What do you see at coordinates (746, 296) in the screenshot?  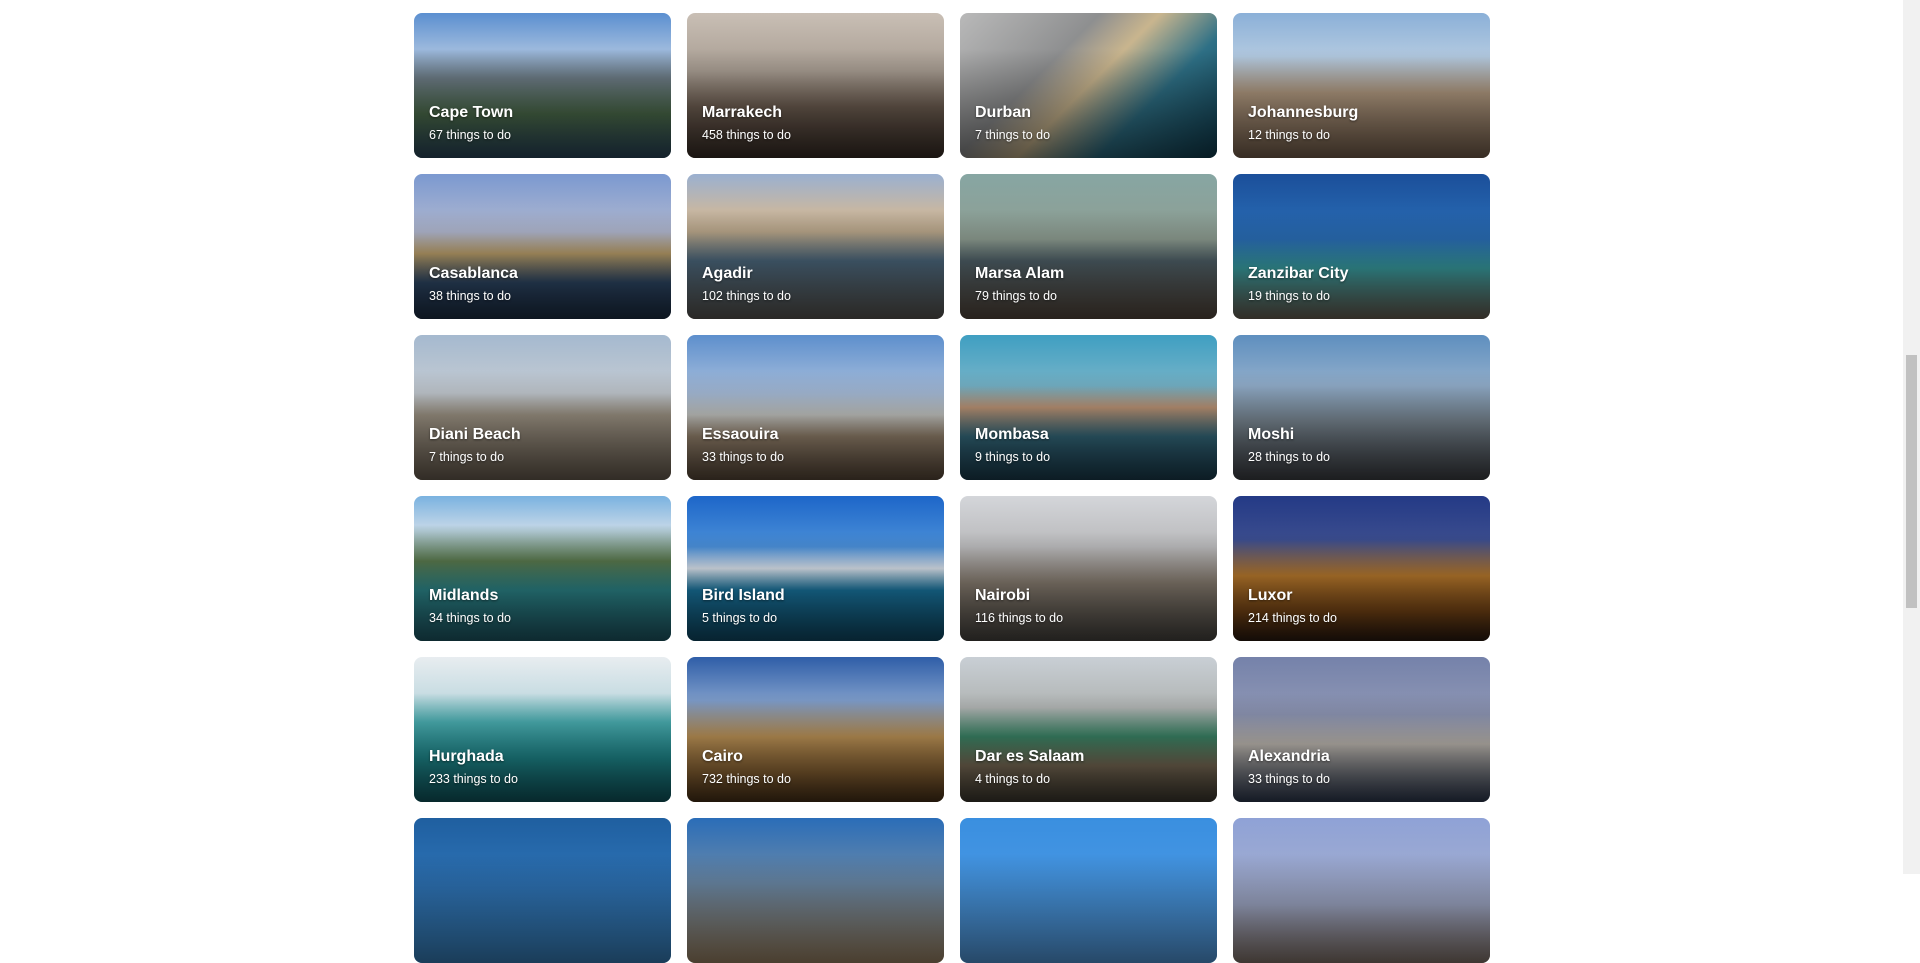 I see `things-to-do-count: 102 things to do` at bounding box center [746, 296].